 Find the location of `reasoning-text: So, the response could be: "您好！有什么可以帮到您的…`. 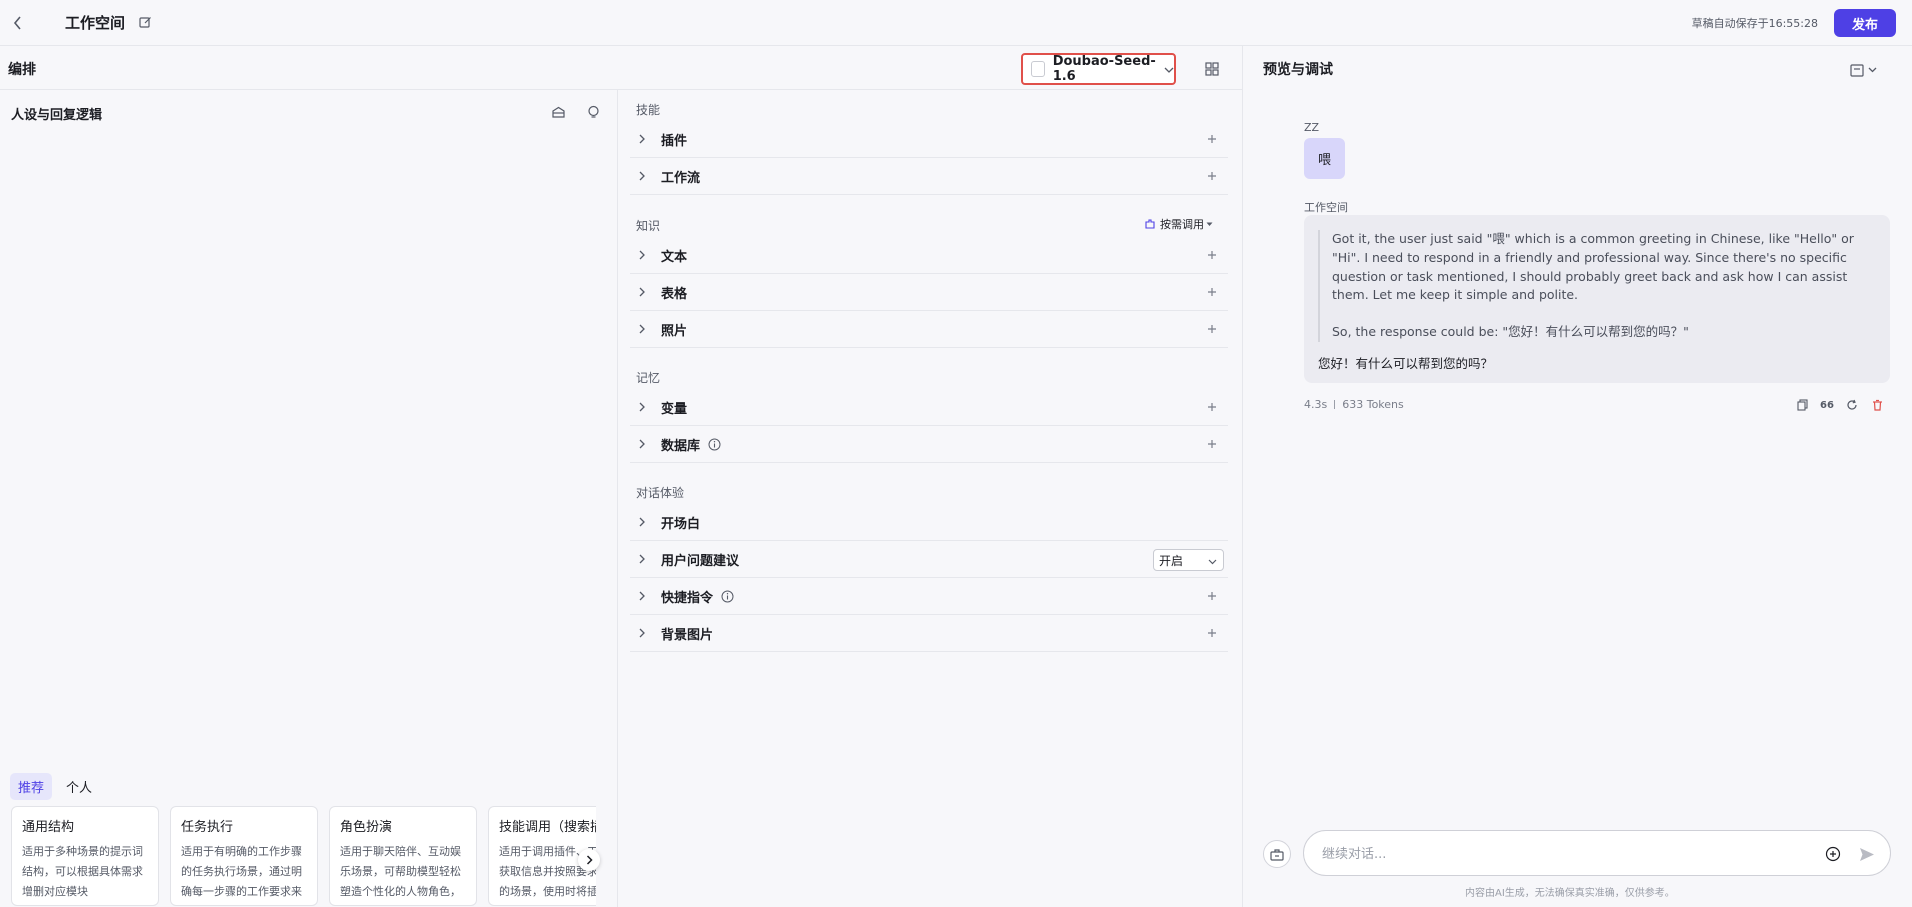

reasoning-text: So, the response could be: "您好！有什么可以帮到您的… is located at coordinates (1510, 332).